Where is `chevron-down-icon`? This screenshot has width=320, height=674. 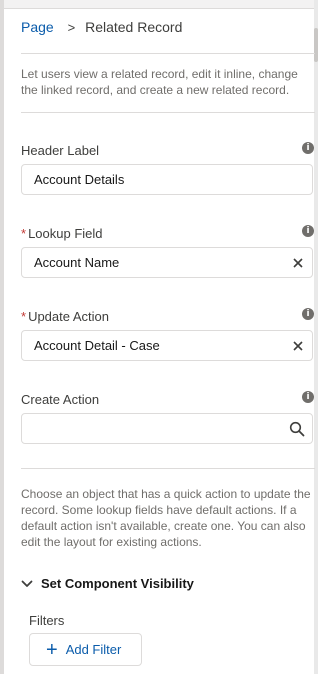
chevron-down-icon is located at coordinates (27, 583).